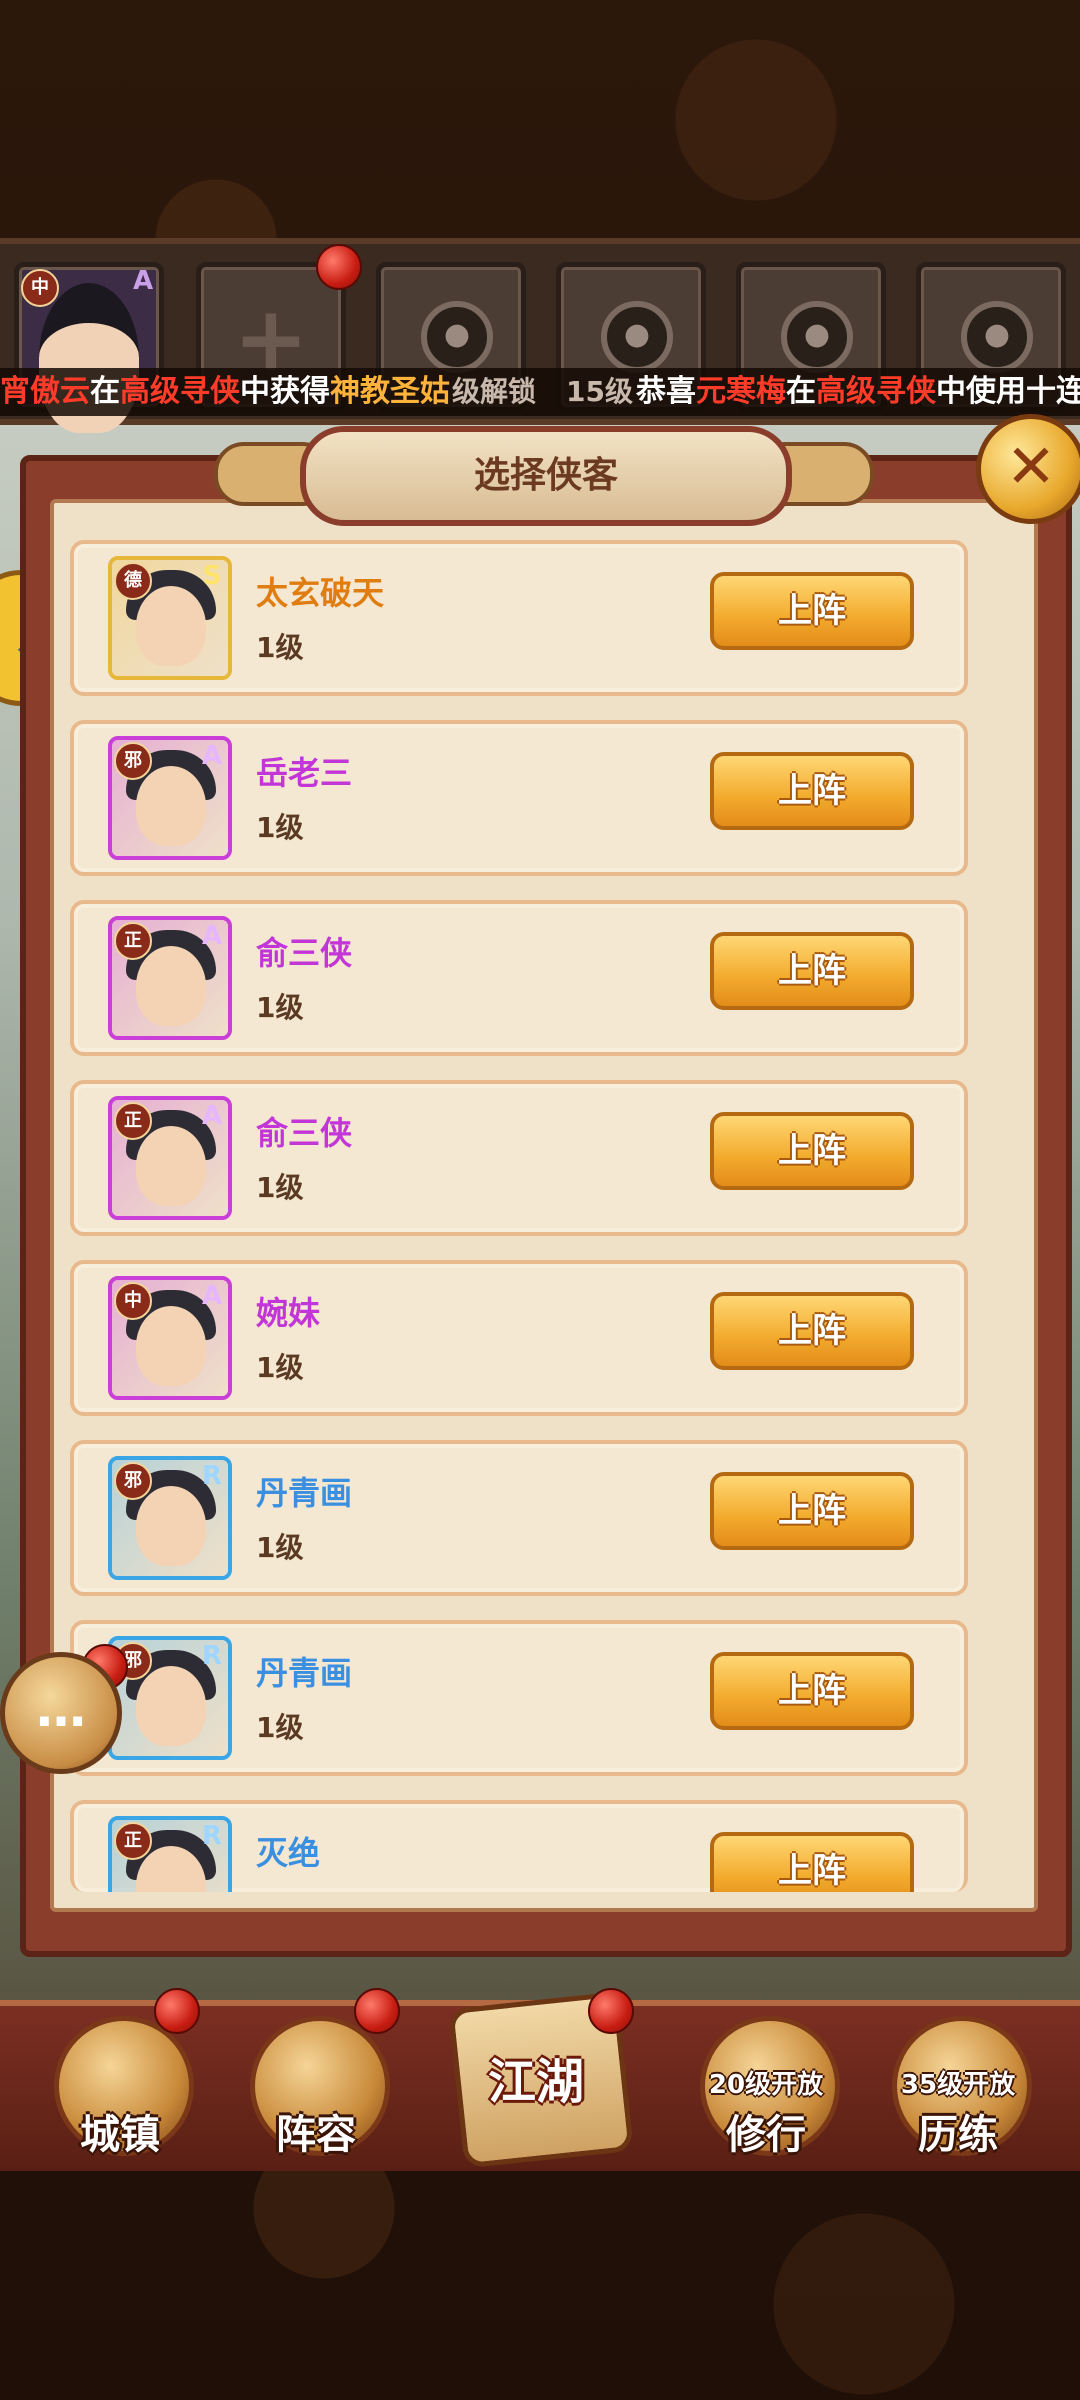  I want to click on nav-label: 历练, so click(958, 2135).